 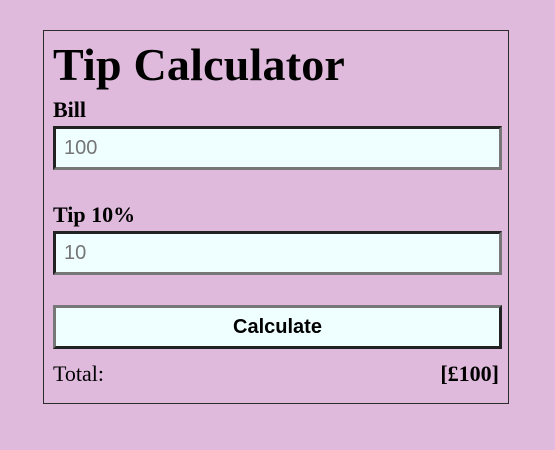 I want to click on bill-label: Bill, so click(x=70, y=110).